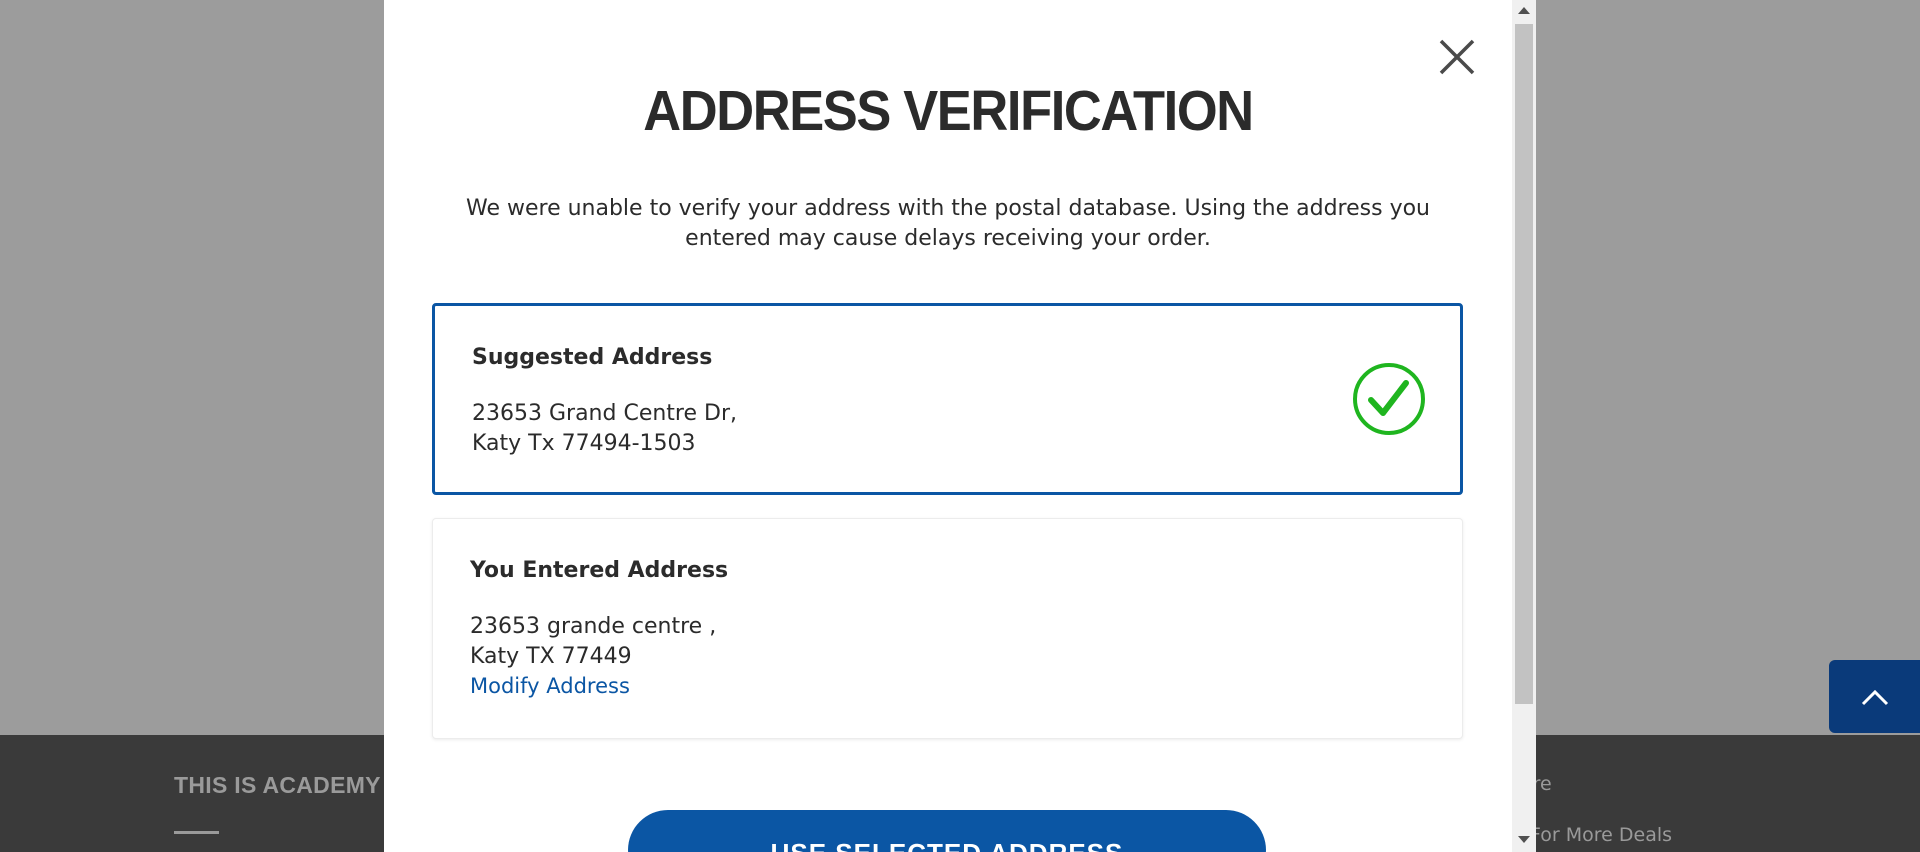 This screenshot has width=1920, height=852. I want to click on use-selected-address-button: USE SELECTED ADDRESS, so click(947, 831).